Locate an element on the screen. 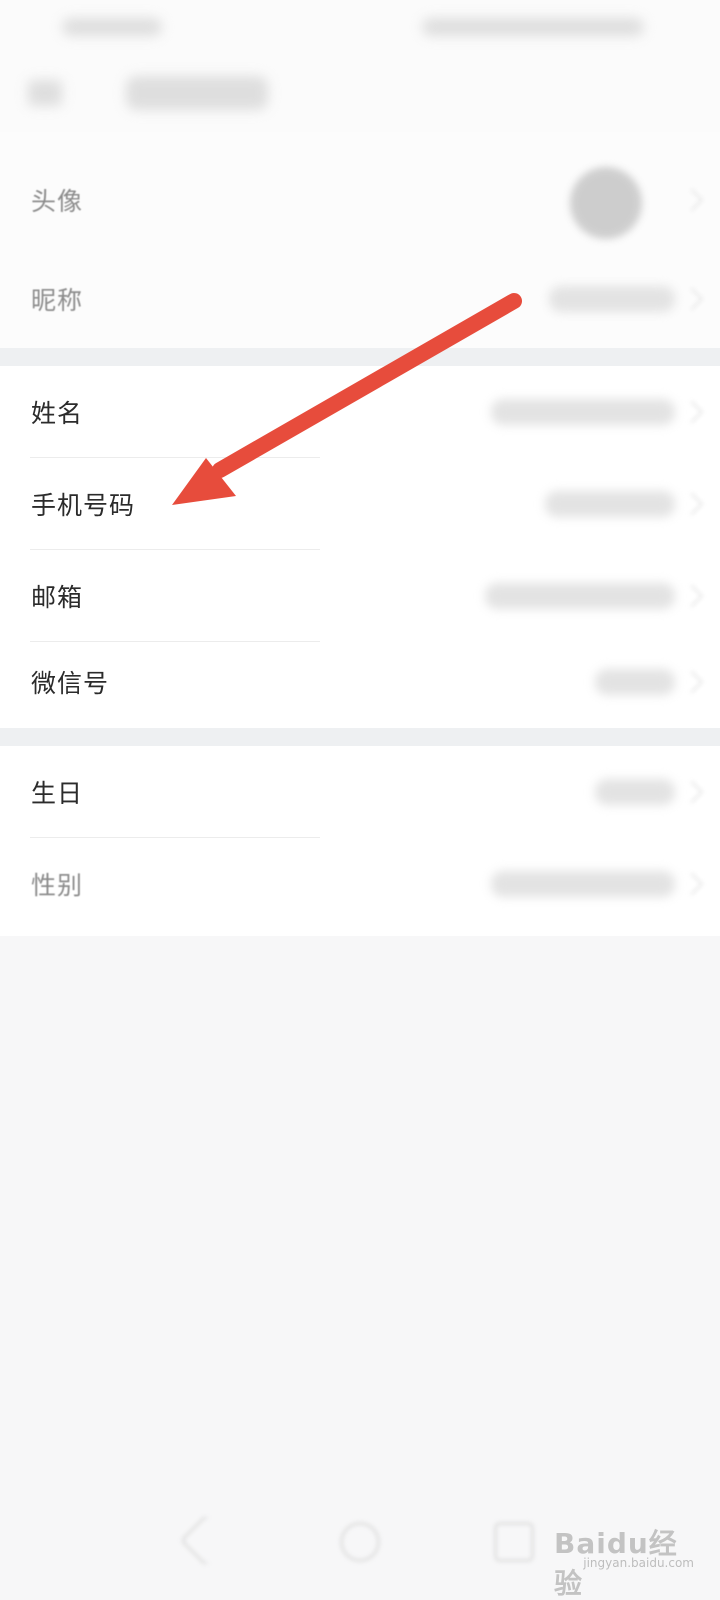 The width and height of the screenshot is (720, 1600). gender-label: 性别 is located at coordinates (57, 885).